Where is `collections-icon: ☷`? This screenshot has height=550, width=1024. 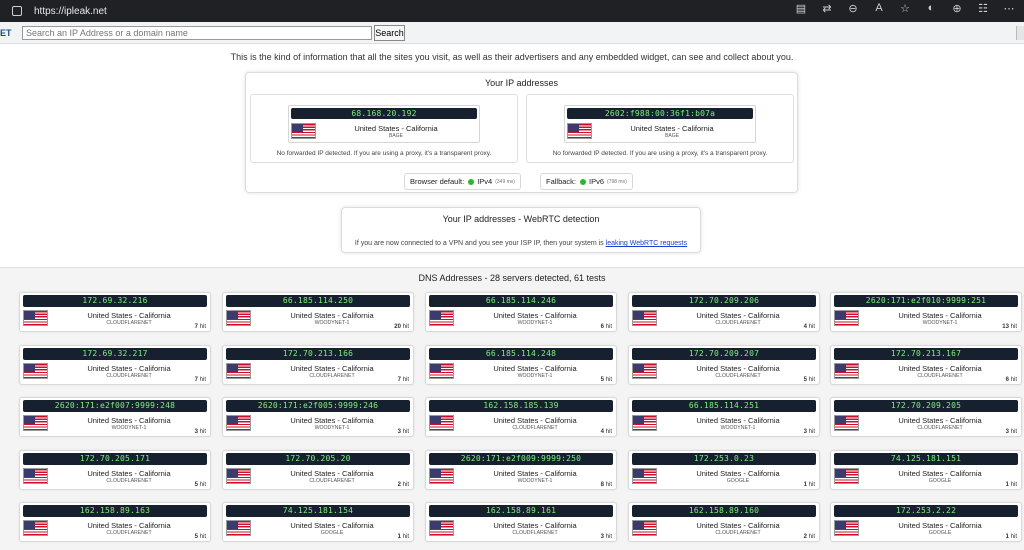
collections-icon: ☷ is located at coordinates (983, 8).